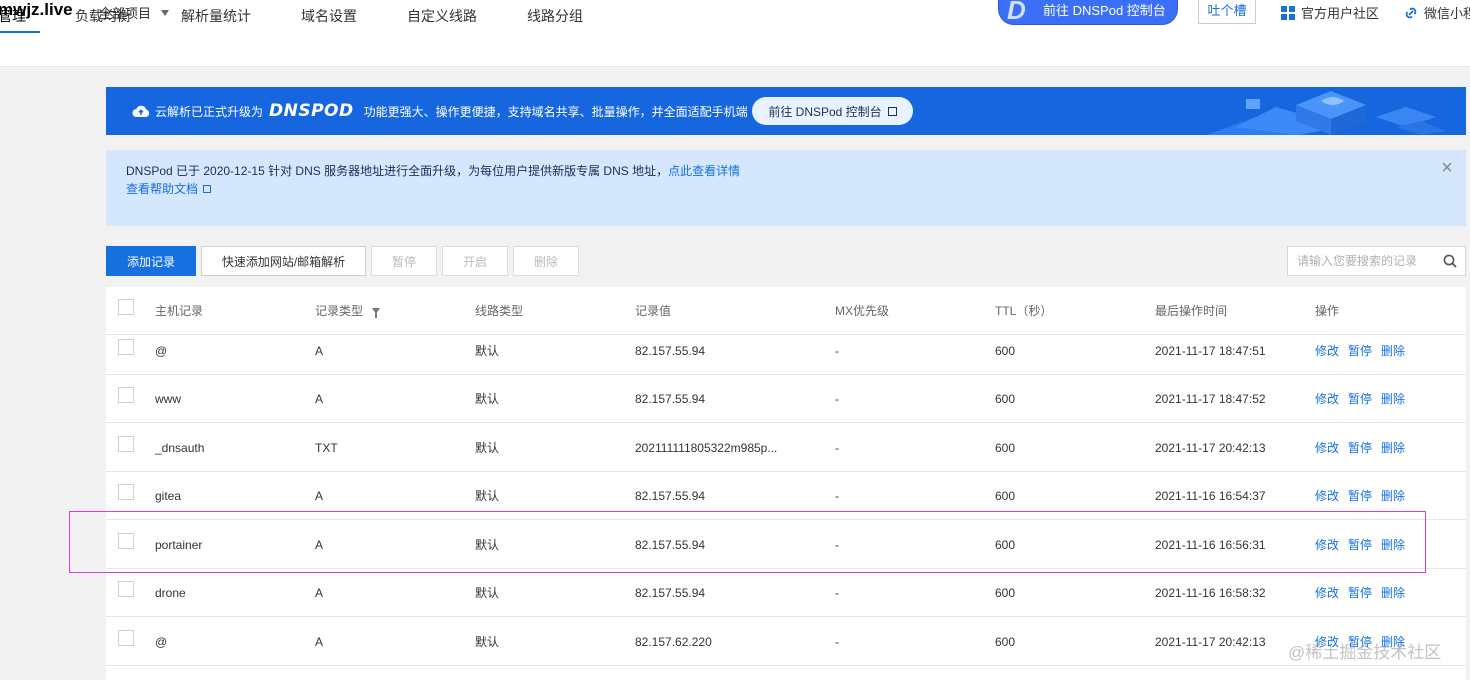  Describe the element at coordinates (1447, 168) in the screenshot. I see `close-icon: ×` at that location.